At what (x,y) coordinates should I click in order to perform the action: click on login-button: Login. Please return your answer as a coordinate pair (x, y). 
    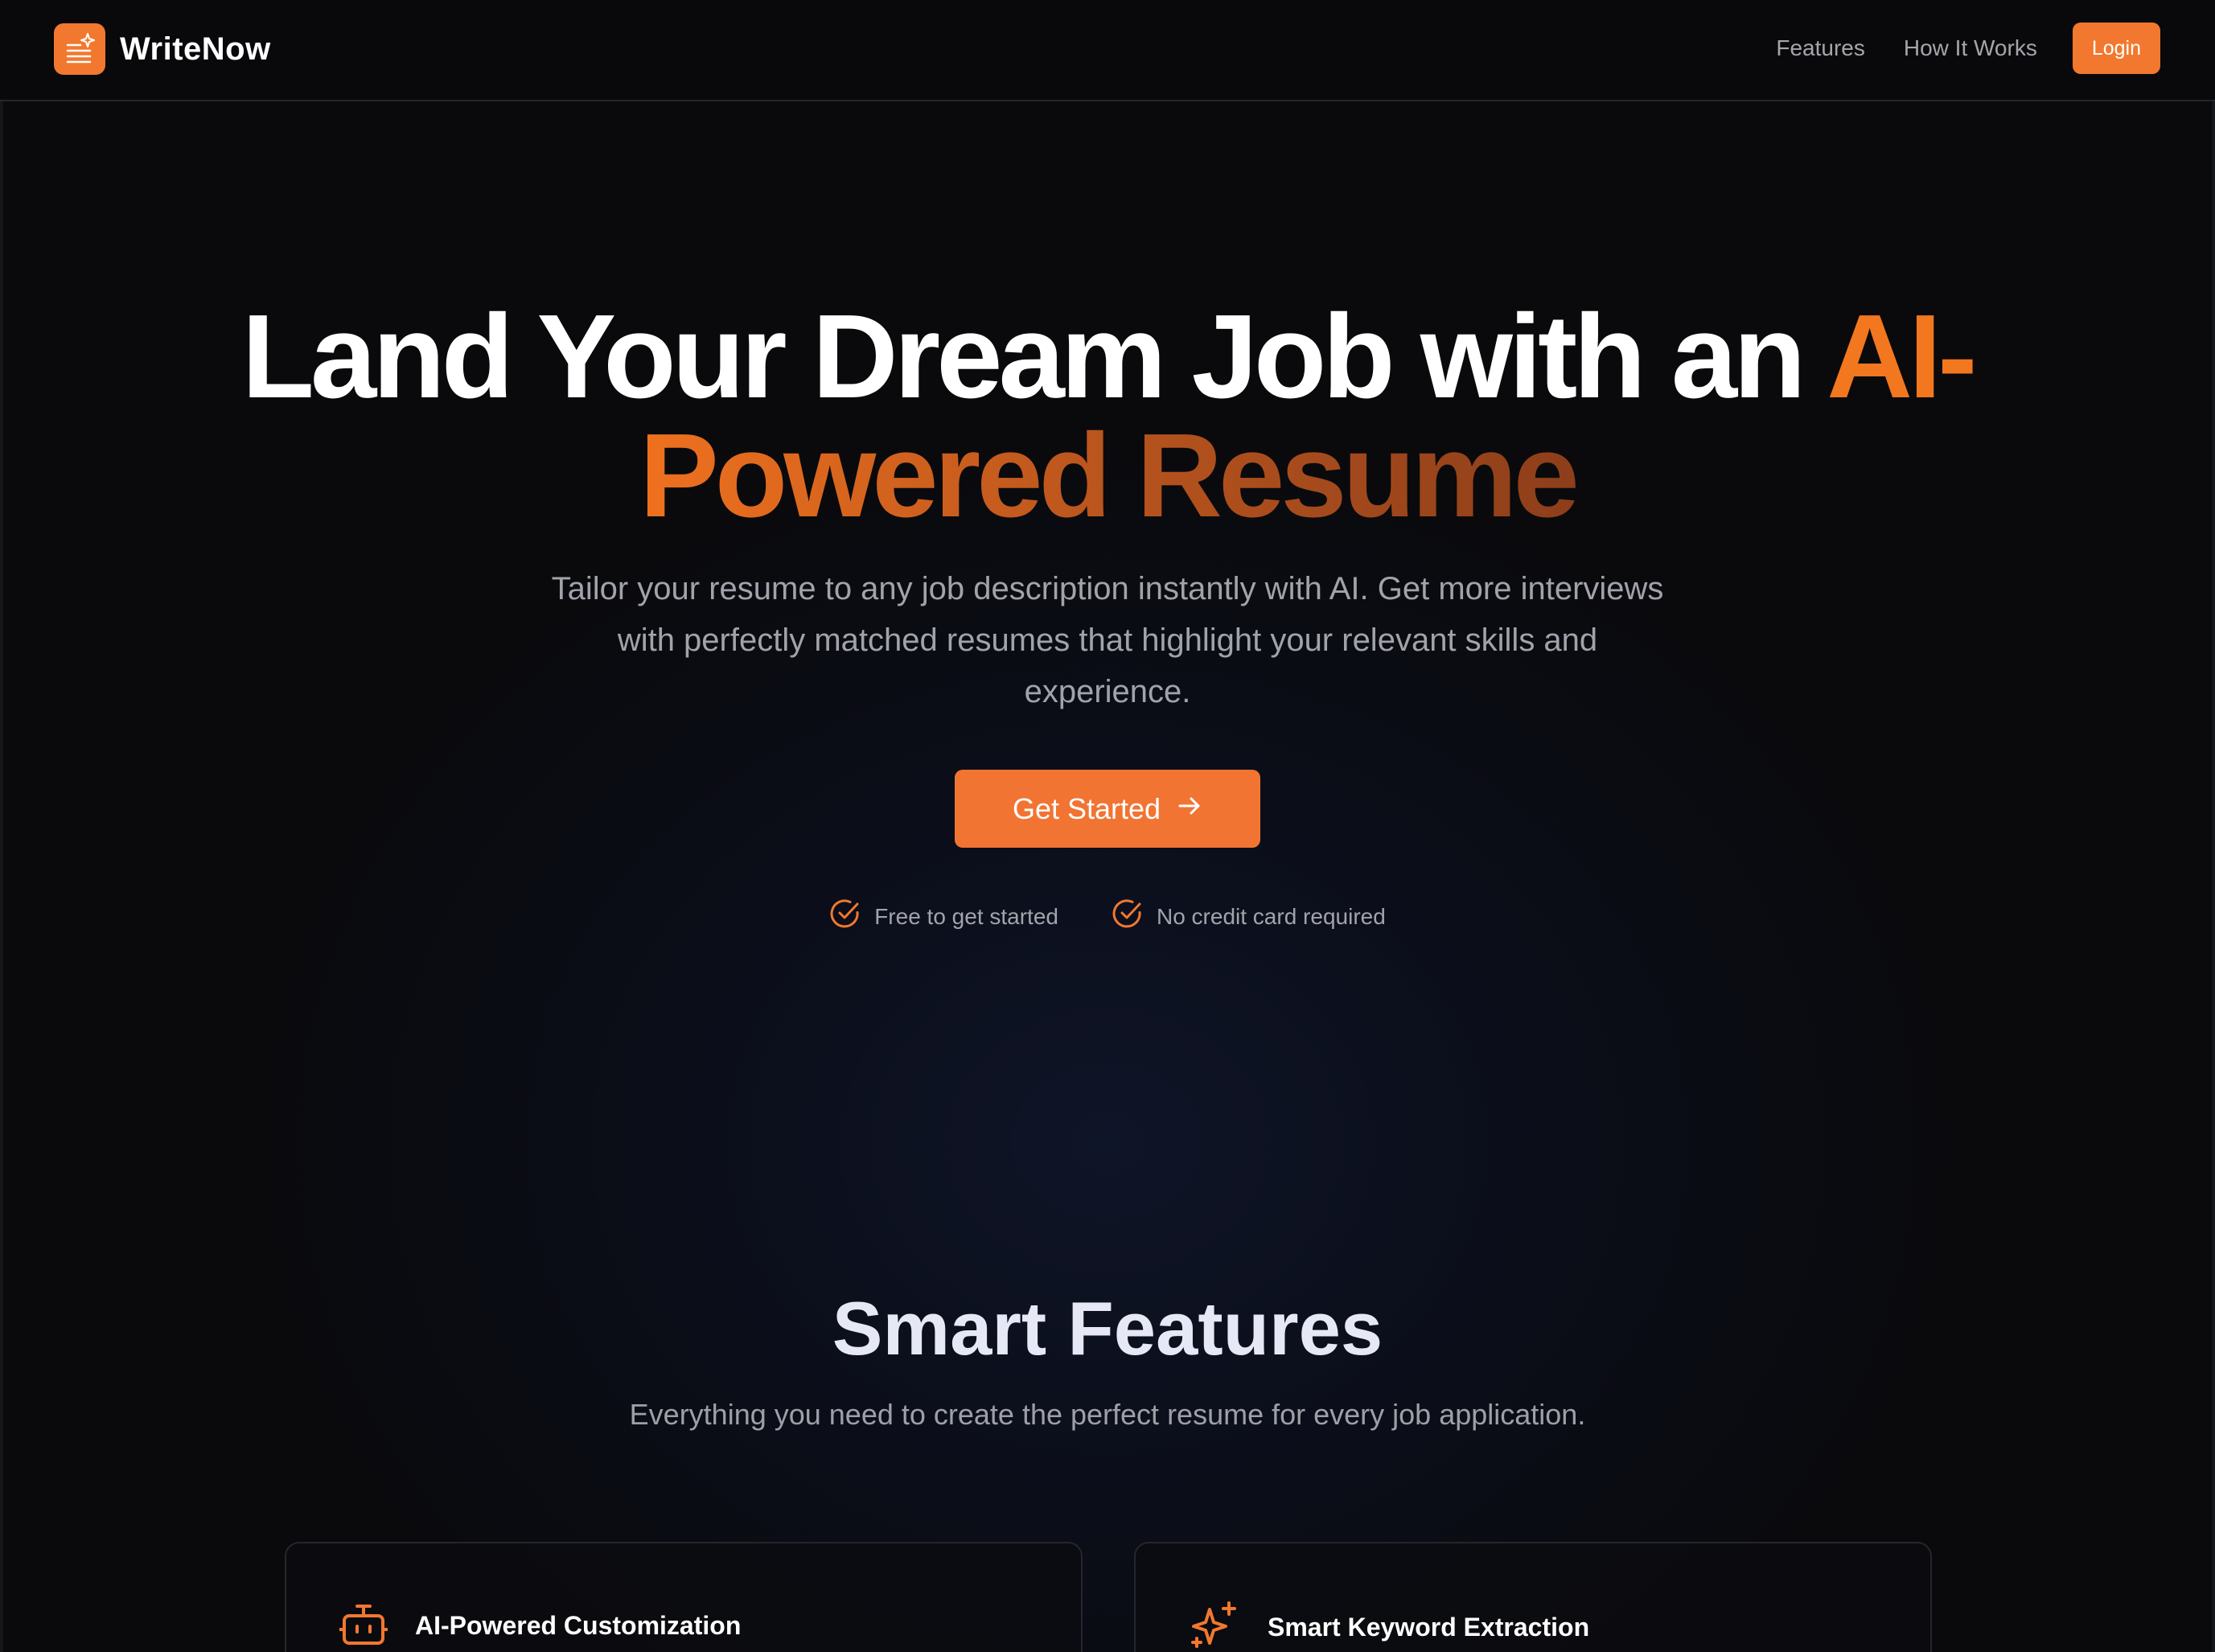
    Looking at the image, I should click on (2116, 48).